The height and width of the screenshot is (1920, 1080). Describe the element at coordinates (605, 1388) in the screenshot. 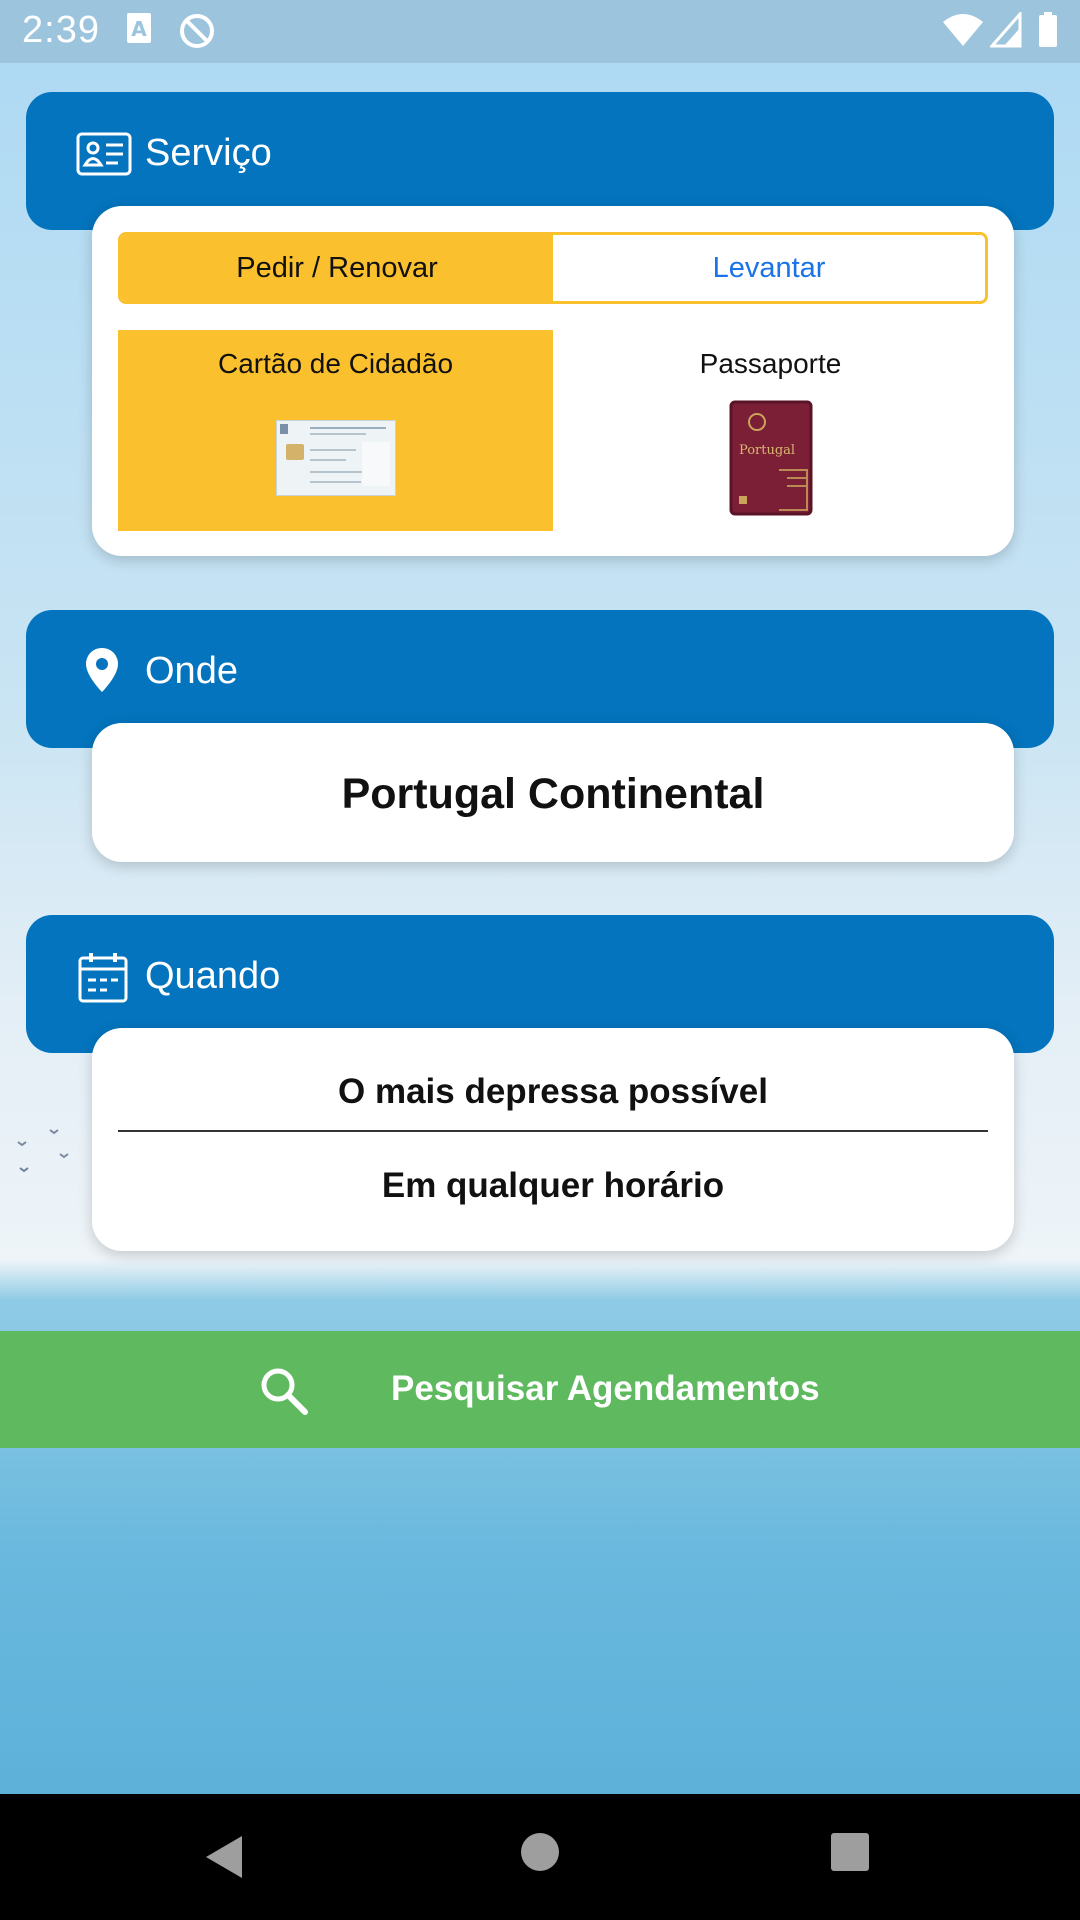

I see `search-appointments-label: Pesquisar Agendamentos` at that location.